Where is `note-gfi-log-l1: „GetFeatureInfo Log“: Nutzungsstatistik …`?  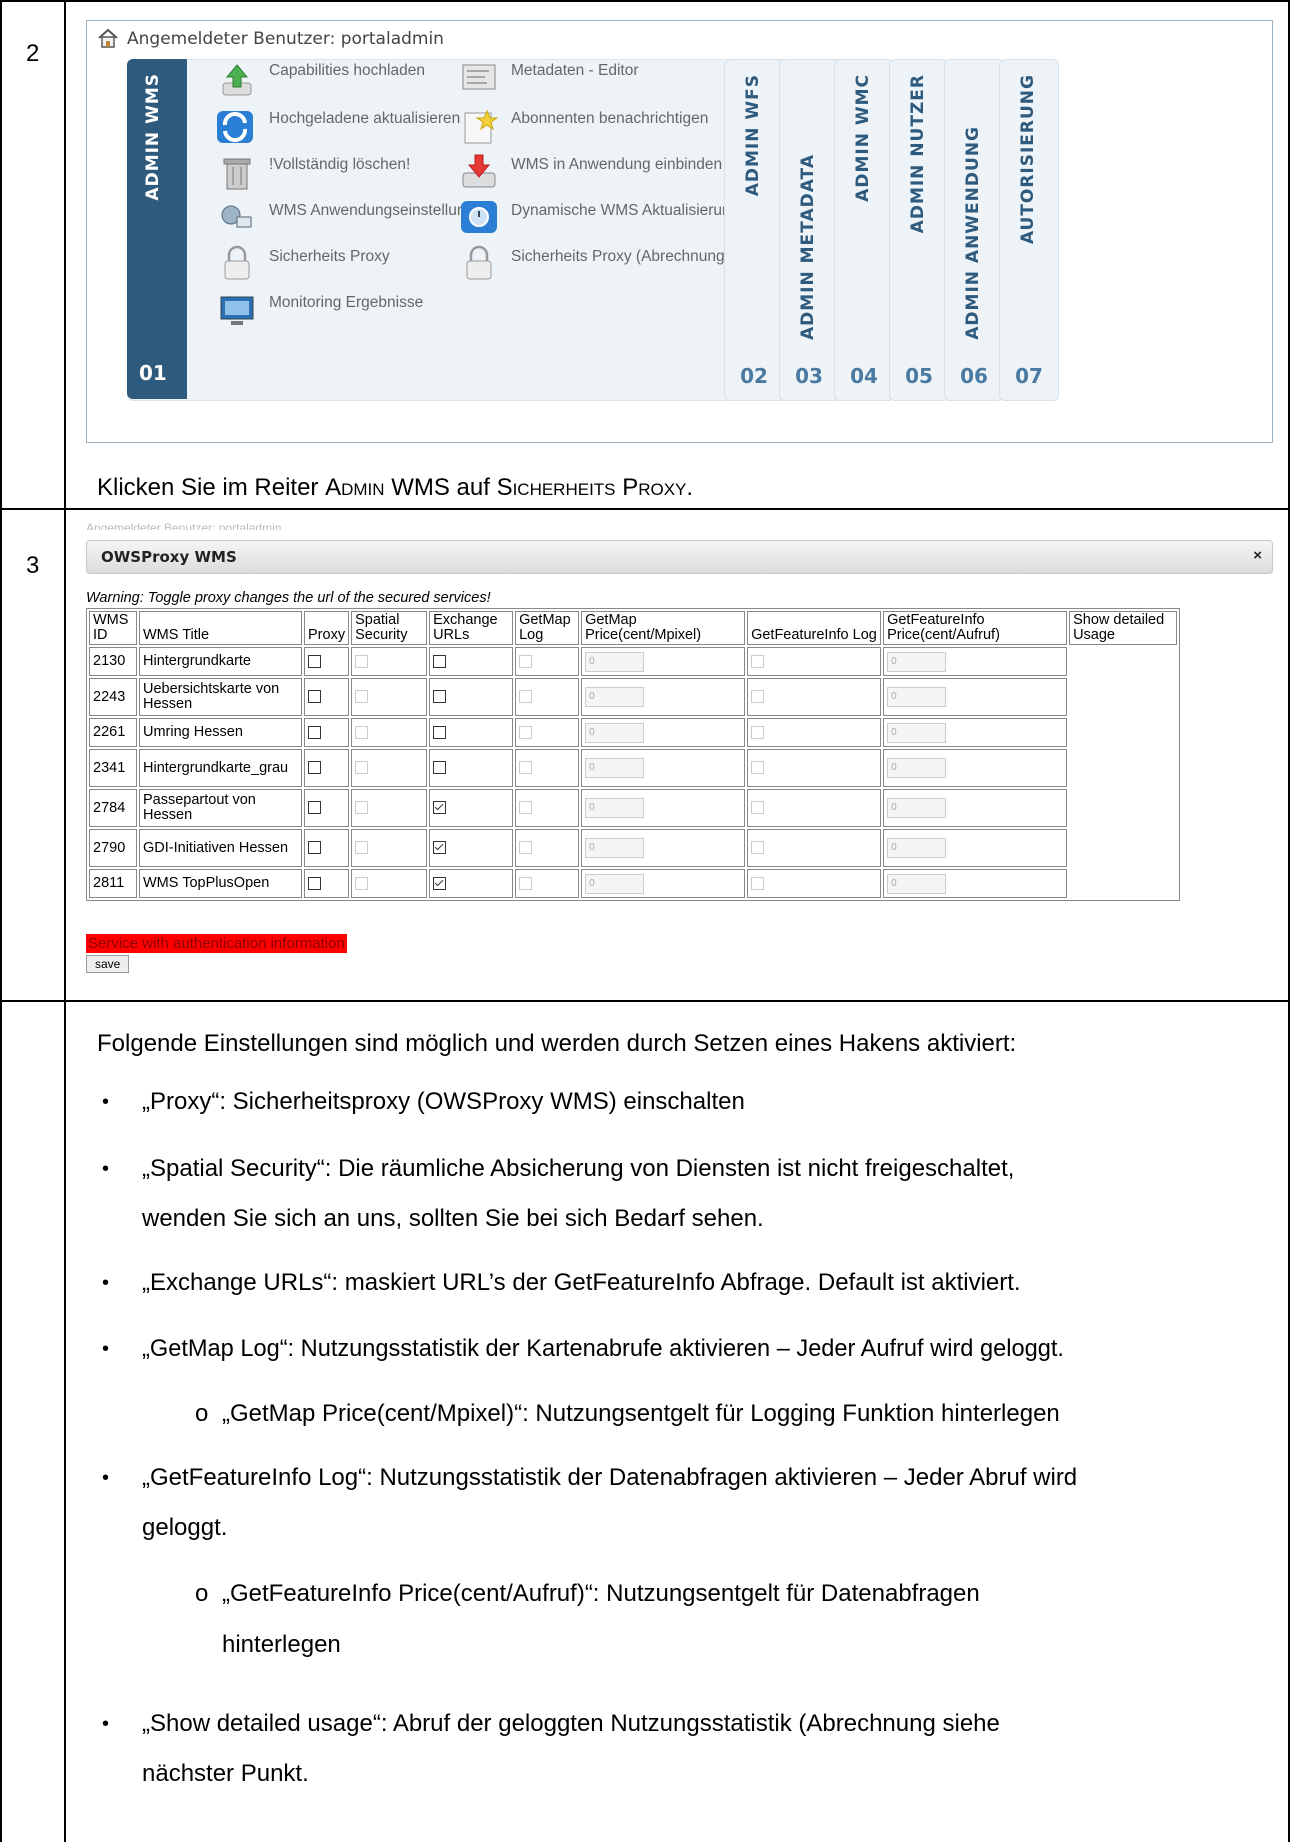 note-gfi-log-l1: „GetFeatureInfo Log“: Nutzungsstatistik … is located at coordinates (610, 1477).